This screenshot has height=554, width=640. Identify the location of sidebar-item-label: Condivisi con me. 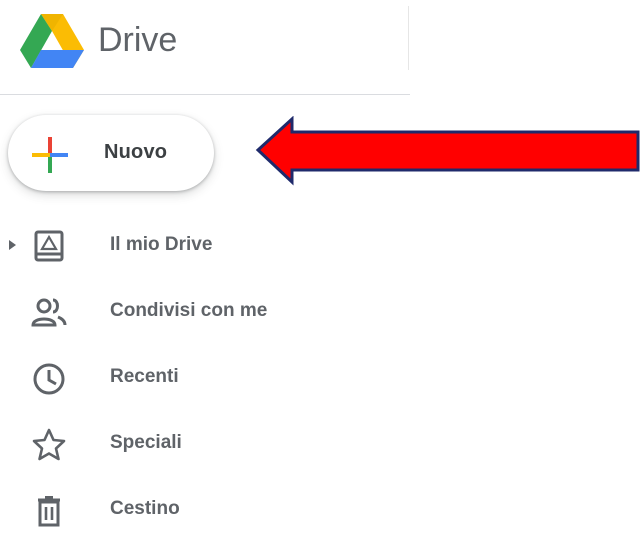
(189, 310).